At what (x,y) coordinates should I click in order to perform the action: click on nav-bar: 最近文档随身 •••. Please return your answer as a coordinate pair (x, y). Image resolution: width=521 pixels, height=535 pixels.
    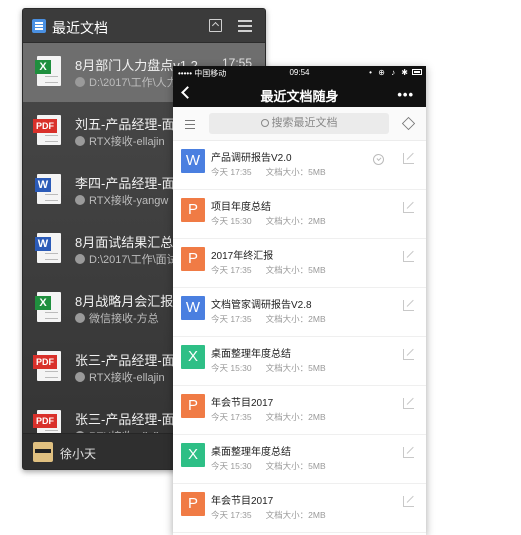
    Looking at the image, I should click on (299, 93).